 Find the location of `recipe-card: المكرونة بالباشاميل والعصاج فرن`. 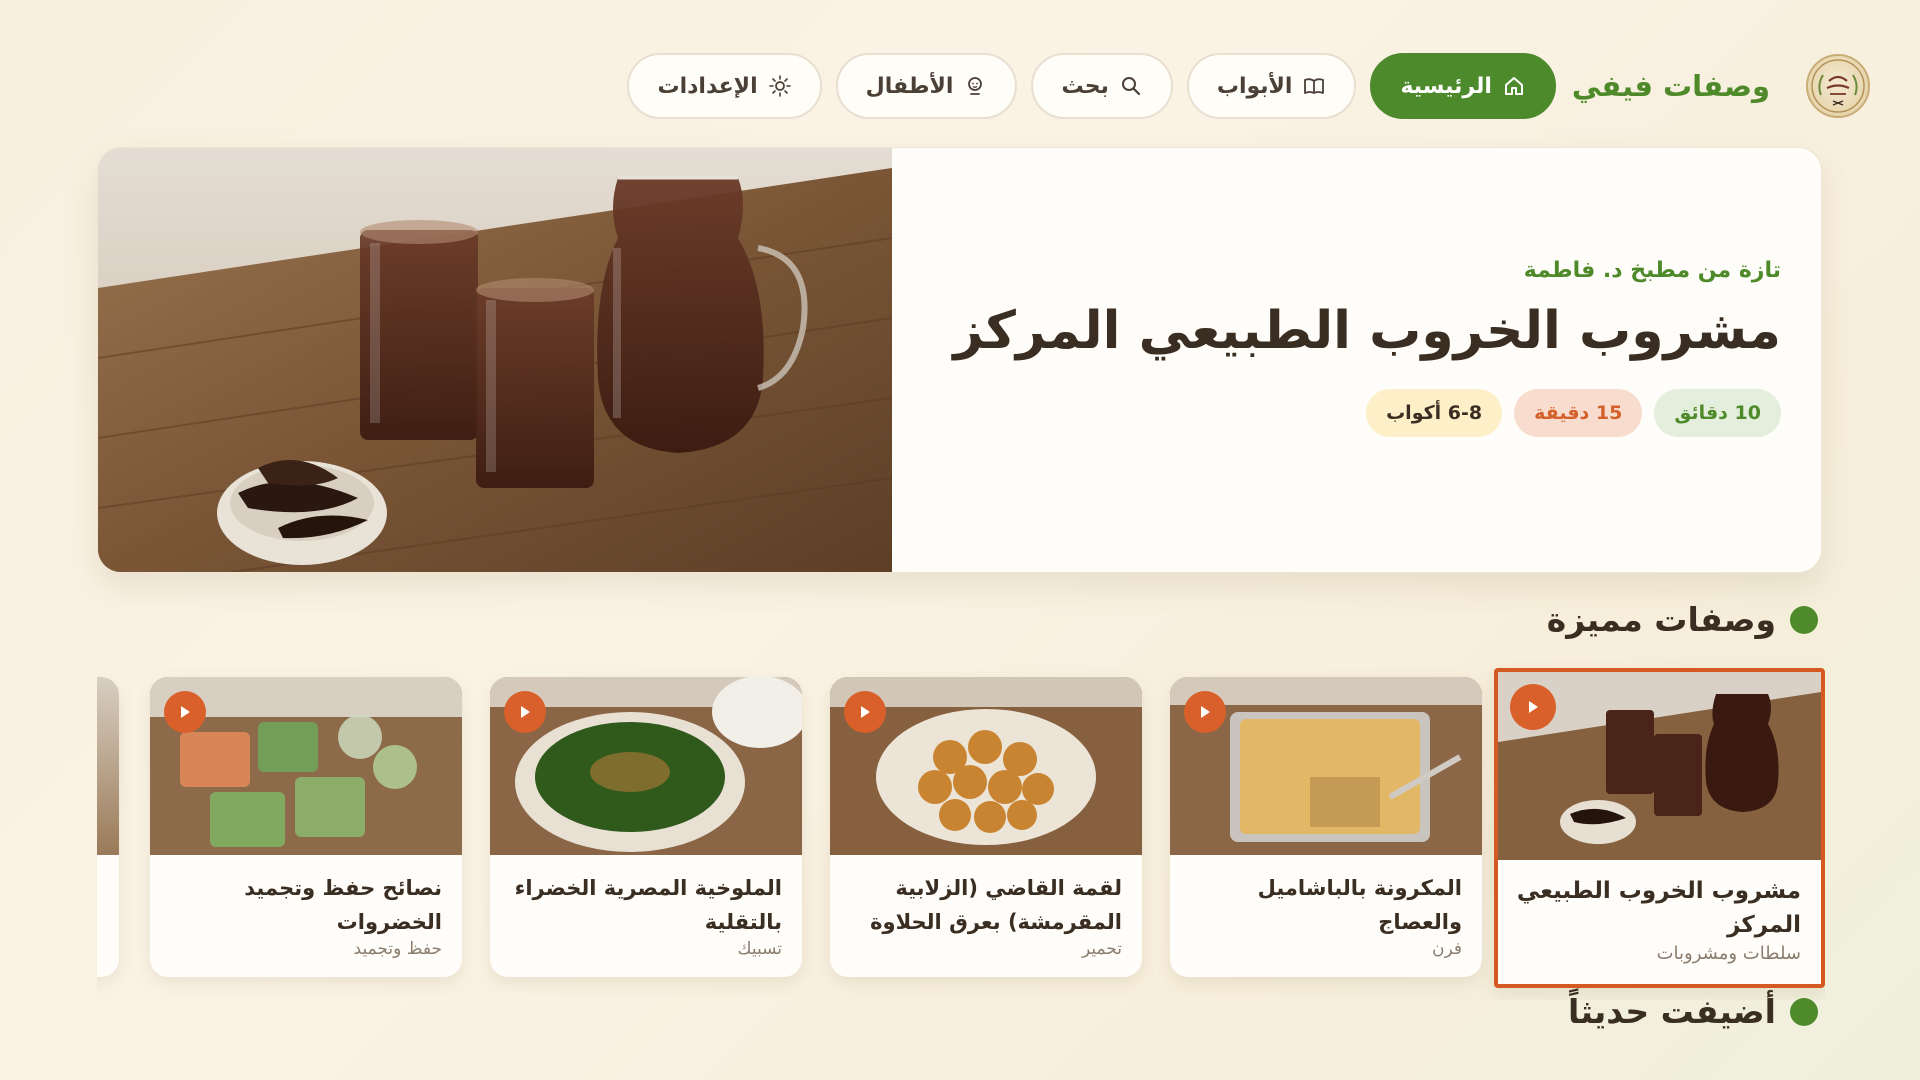

recipe-card: المكرونة بالباشاميل والعصاج فرن is located at coordinates (1326, 827).